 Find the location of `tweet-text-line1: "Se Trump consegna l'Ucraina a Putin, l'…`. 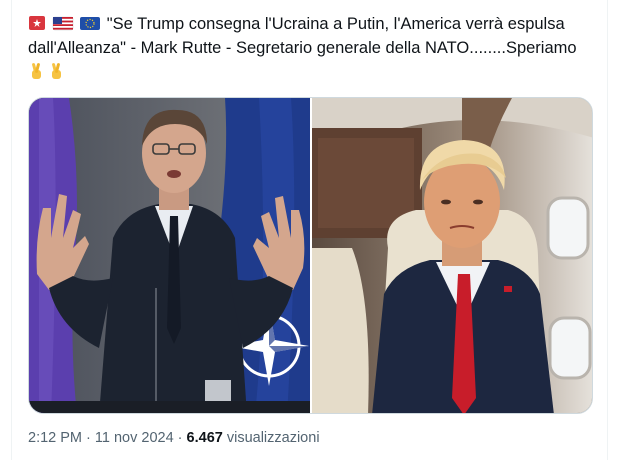

tweet-text-line1: "Se Trump consegna l'Ucraina a Putin, l'… is located at coordinates (335, 24).